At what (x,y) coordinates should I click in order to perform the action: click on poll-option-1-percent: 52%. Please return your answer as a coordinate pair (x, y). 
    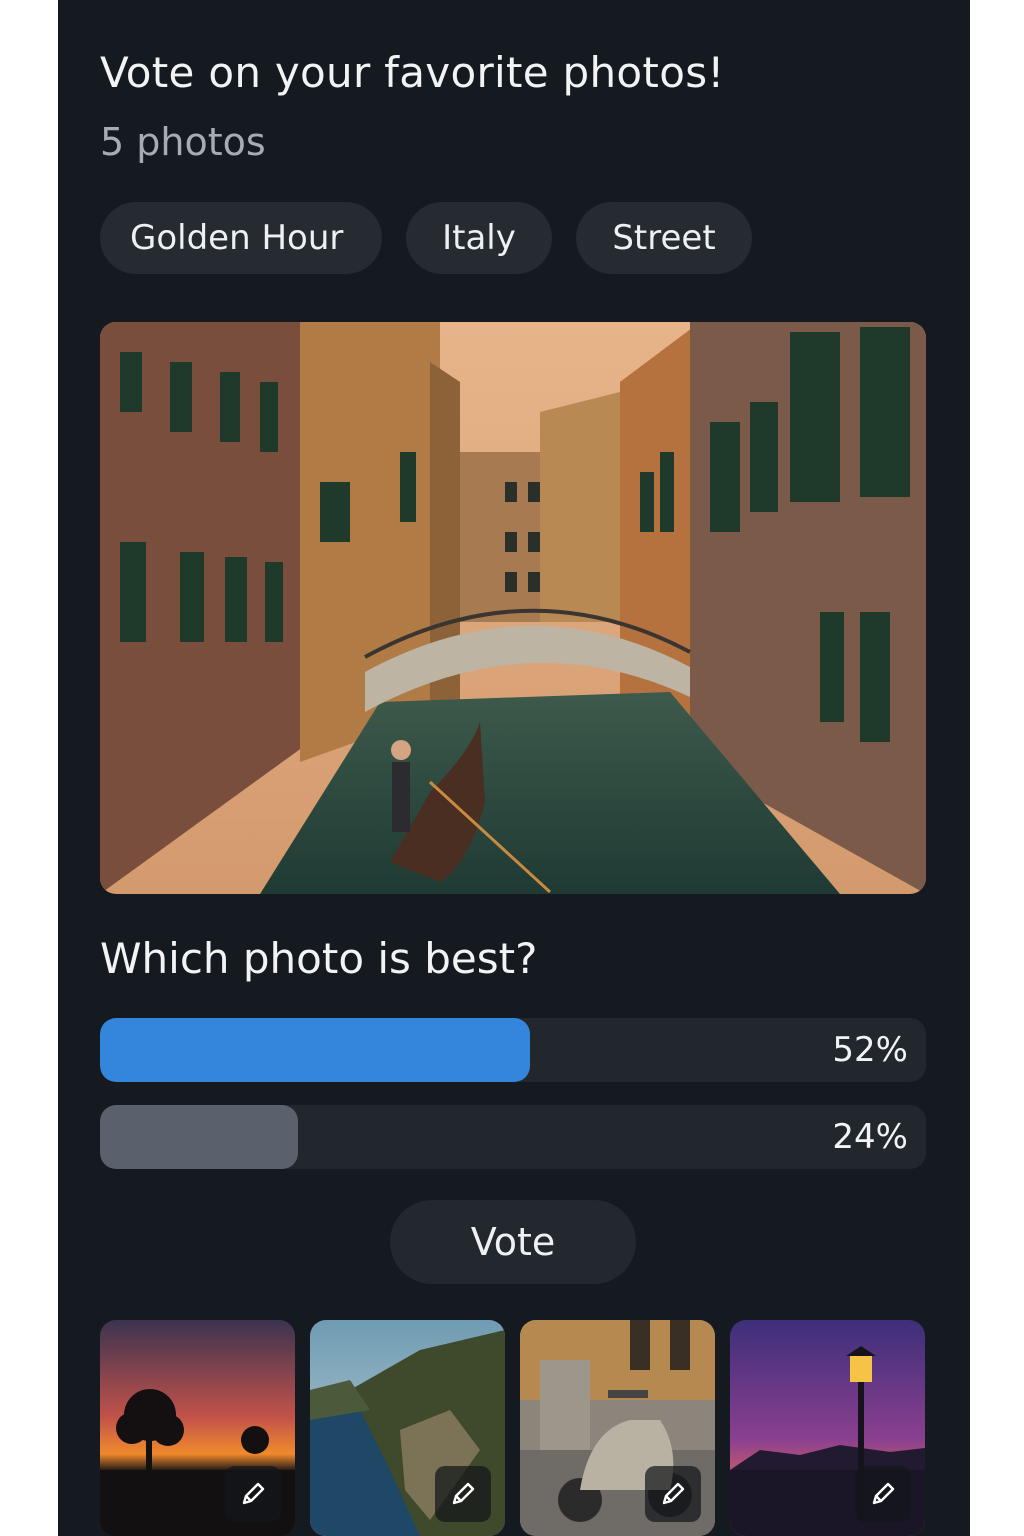
    Looking at the image, I should click on (870, 1050).